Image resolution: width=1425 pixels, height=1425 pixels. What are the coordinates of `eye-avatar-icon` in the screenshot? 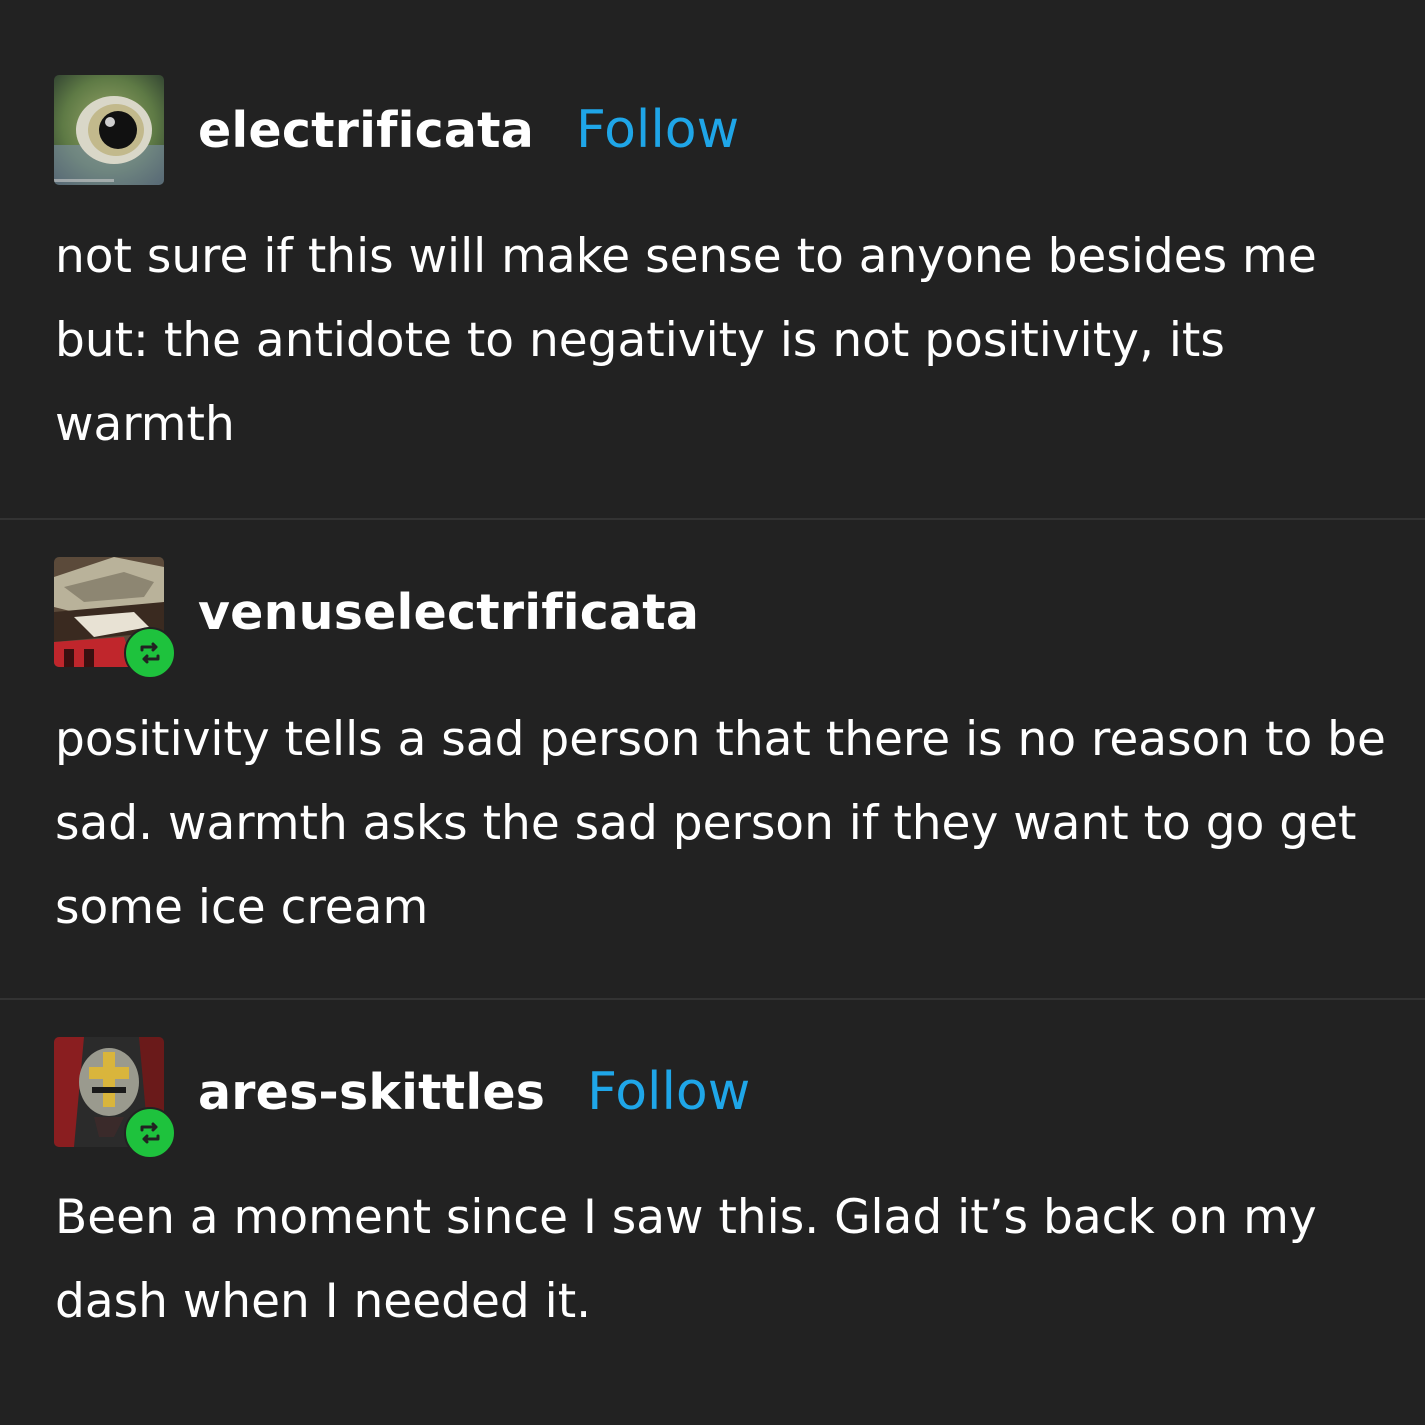 It's located at (109, 130).